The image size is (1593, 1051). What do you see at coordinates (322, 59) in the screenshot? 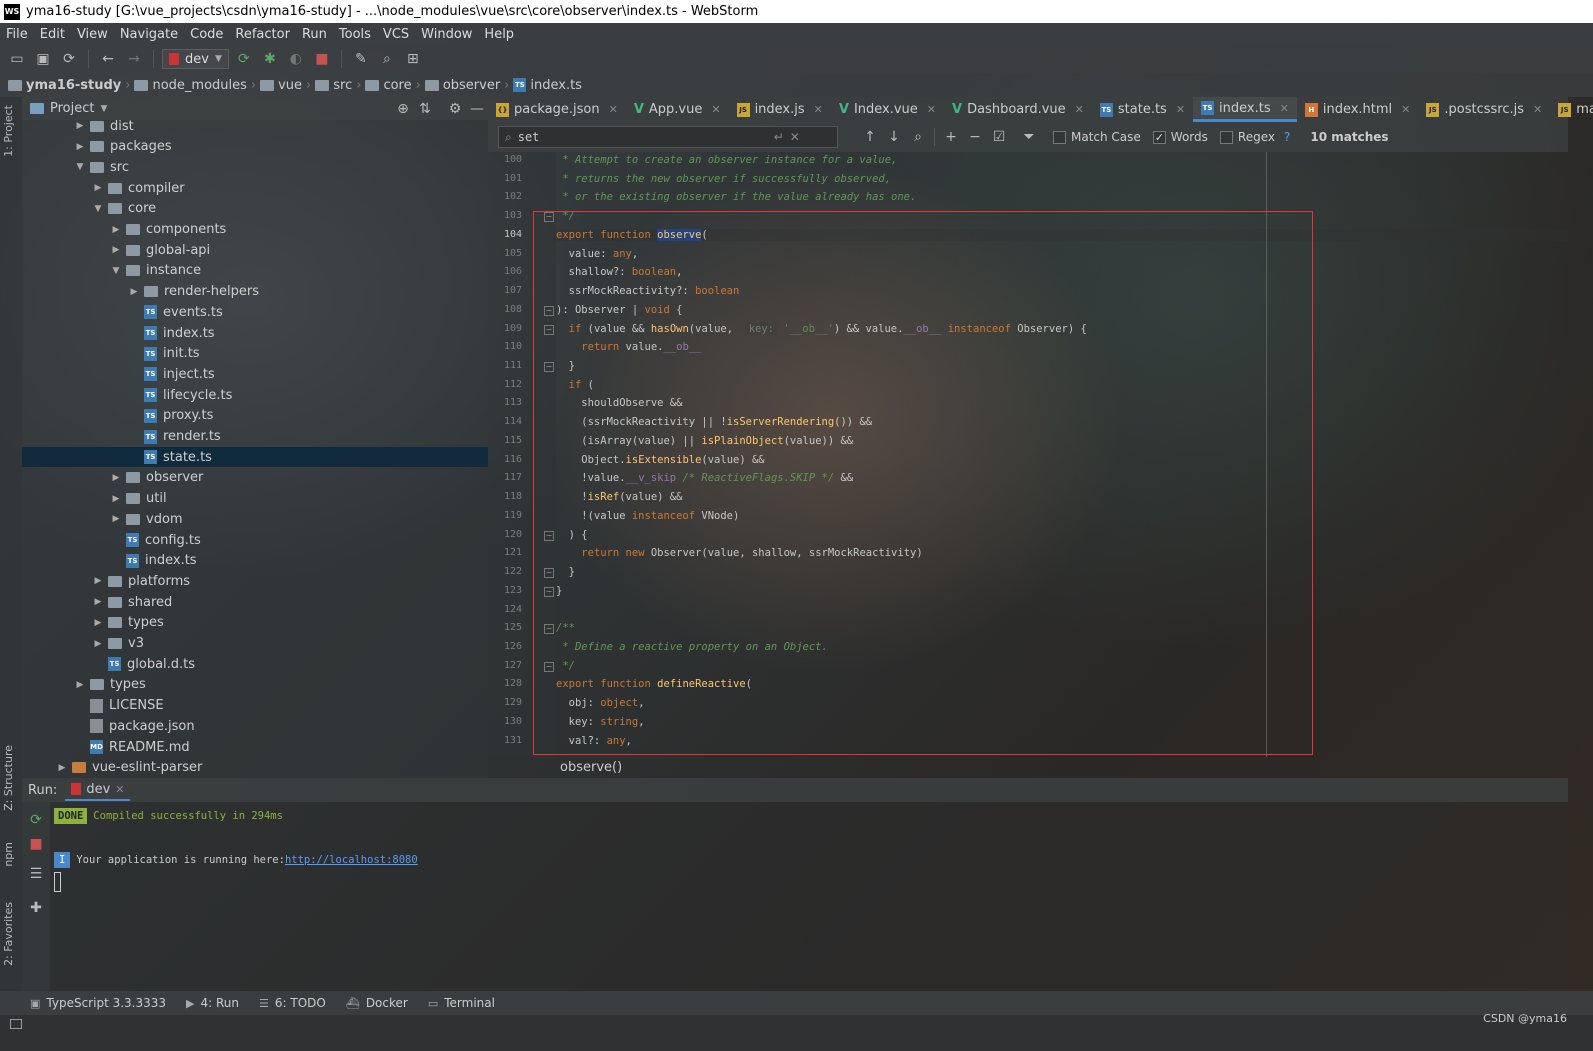
I see `stop-icon: ■` at bounding box center [322, 59].